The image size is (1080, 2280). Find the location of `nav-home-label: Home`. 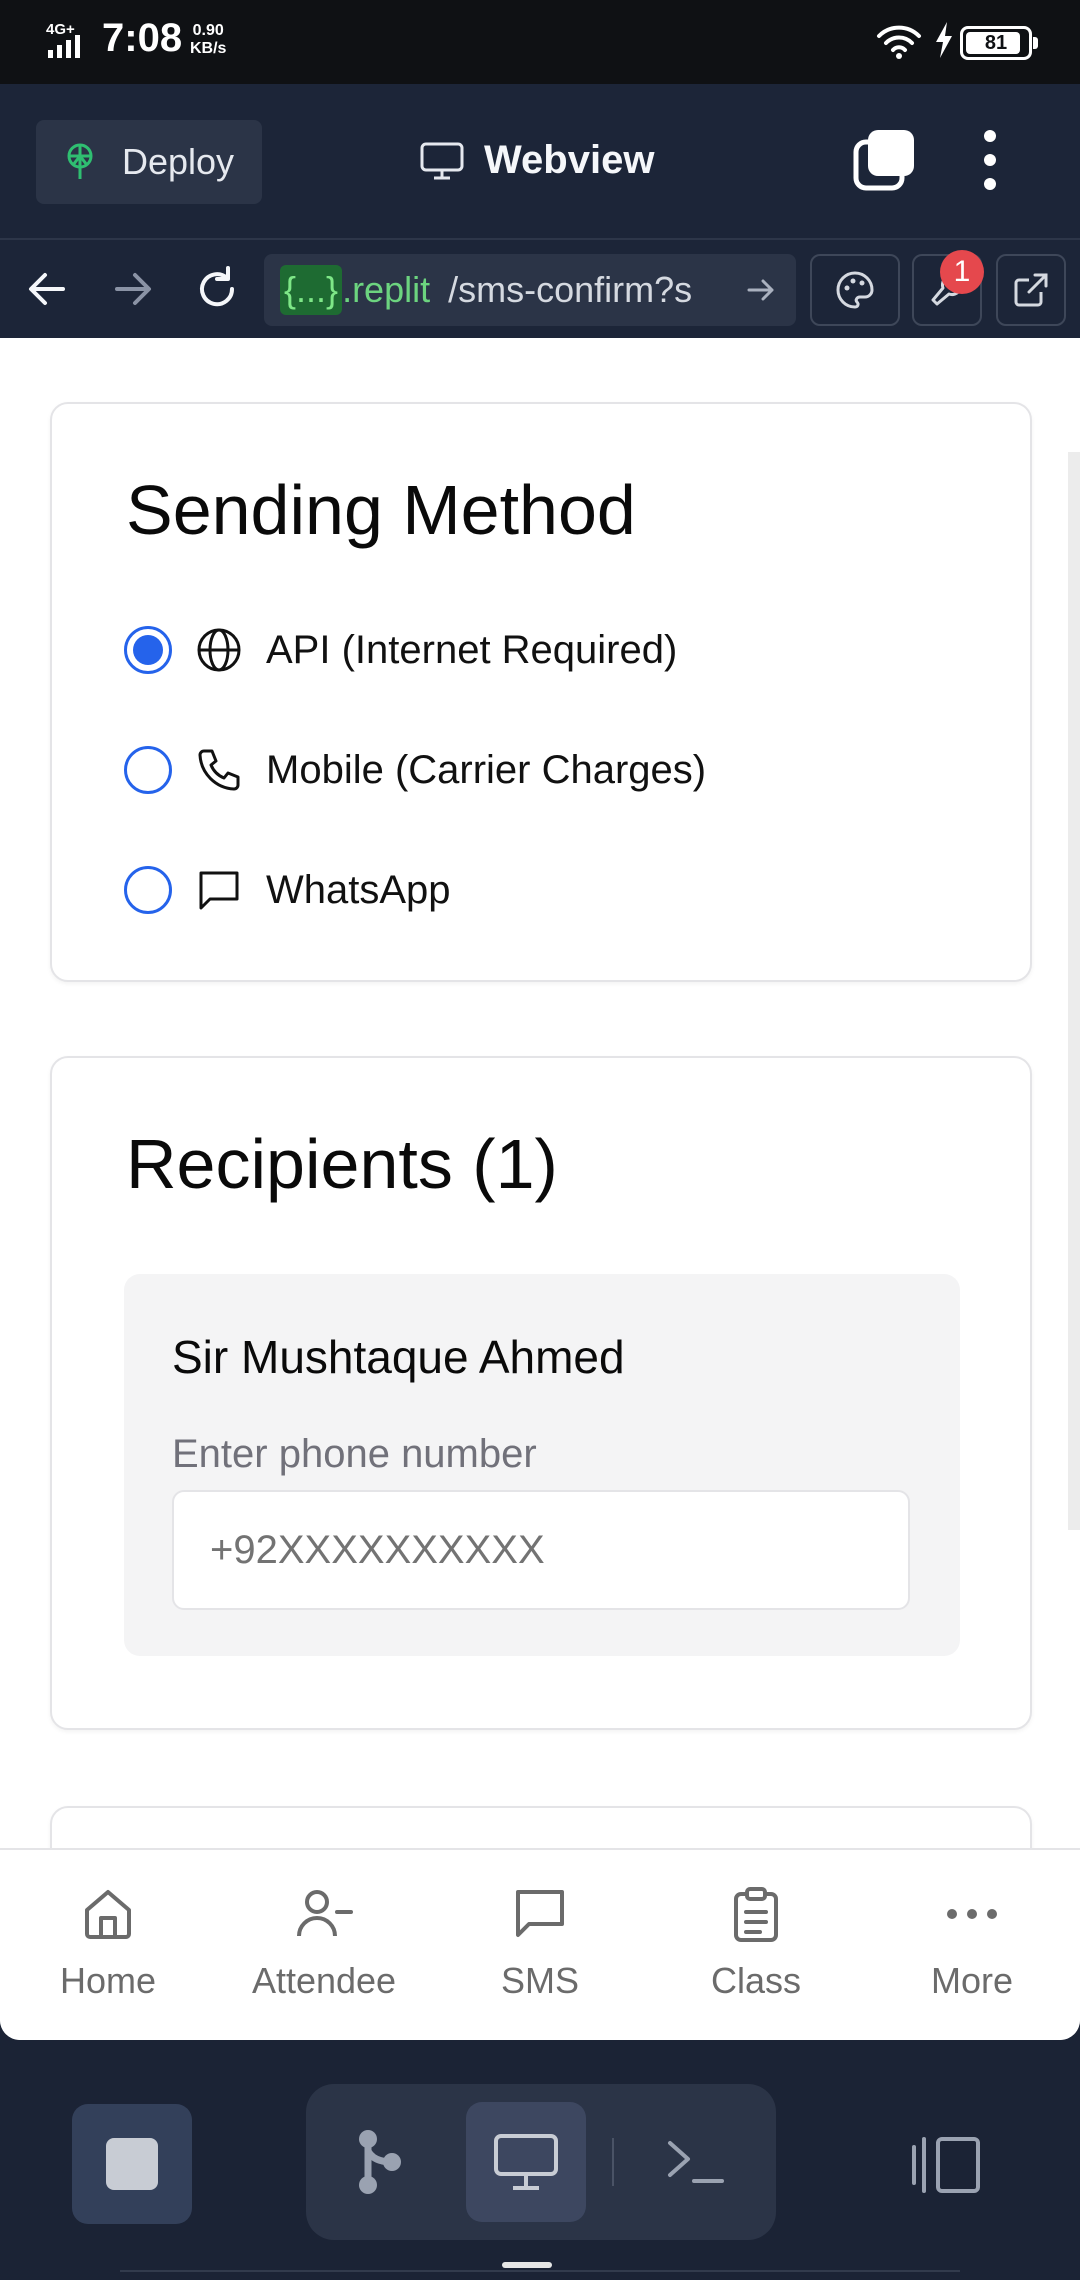

nav-home-label: Home is located at coordinates (108, 1980).